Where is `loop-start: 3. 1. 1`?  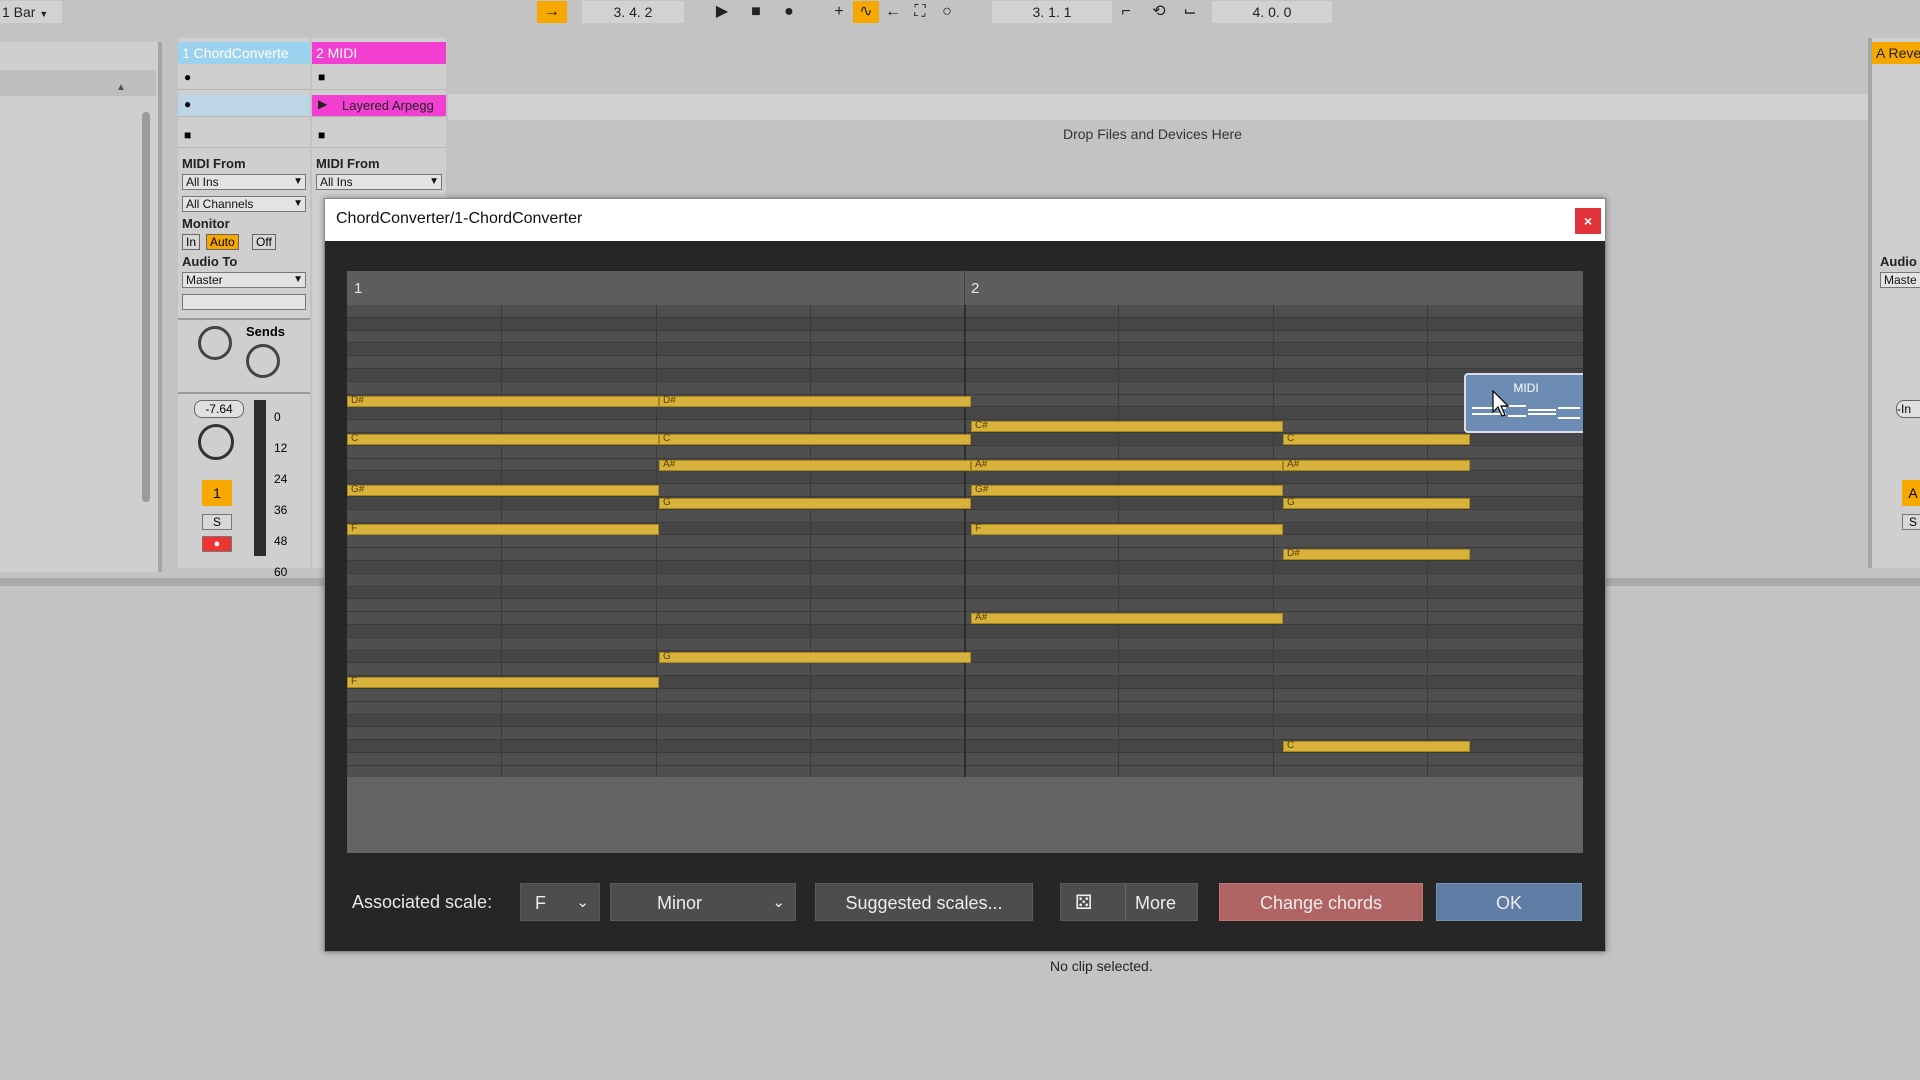
loop-start: 3. 1. 1 is located at coordinates (1052, 12).